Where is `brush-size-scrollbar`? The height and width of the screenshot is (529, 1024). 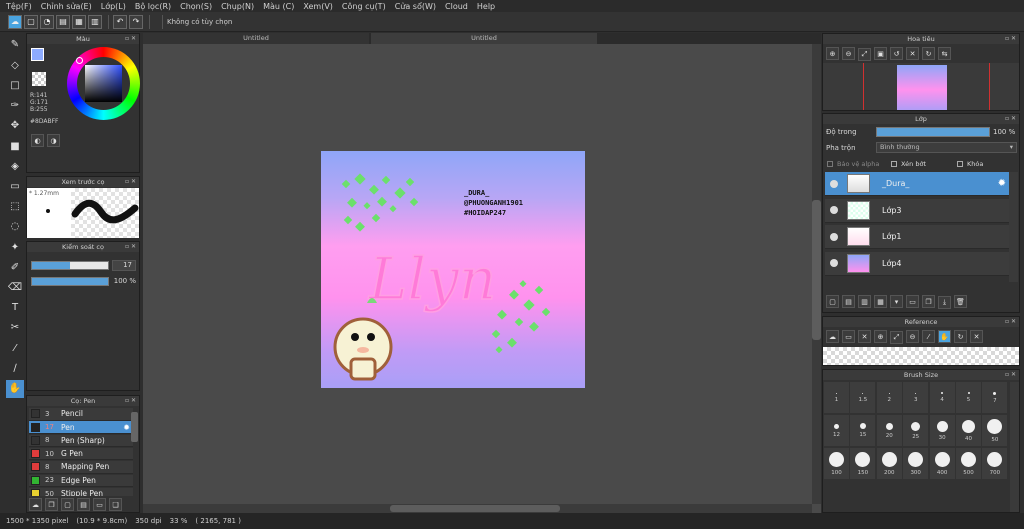
brush-size-scrollbar is located at coordinates (1014, 447).